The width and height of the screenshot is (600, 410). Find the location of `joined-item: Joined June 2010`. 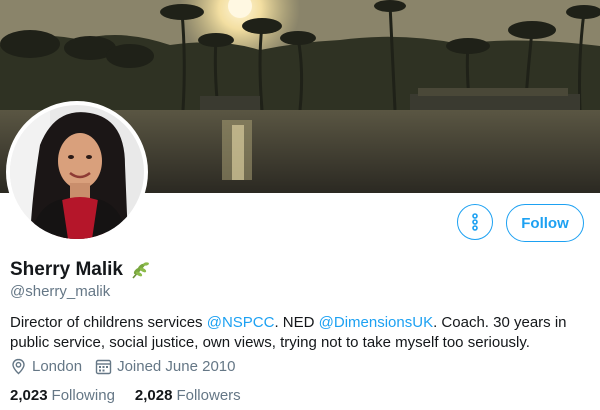

joined-item: Joined June 2010 is located at coordinates (165, 366).